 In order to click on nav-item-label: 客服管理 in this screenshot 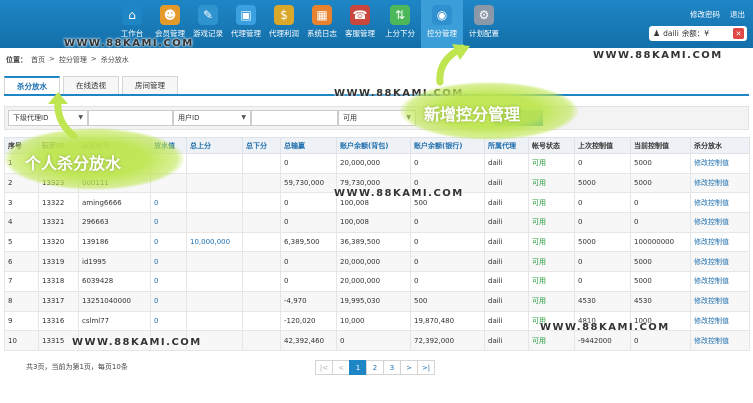, I will do `click(360, 33)`.